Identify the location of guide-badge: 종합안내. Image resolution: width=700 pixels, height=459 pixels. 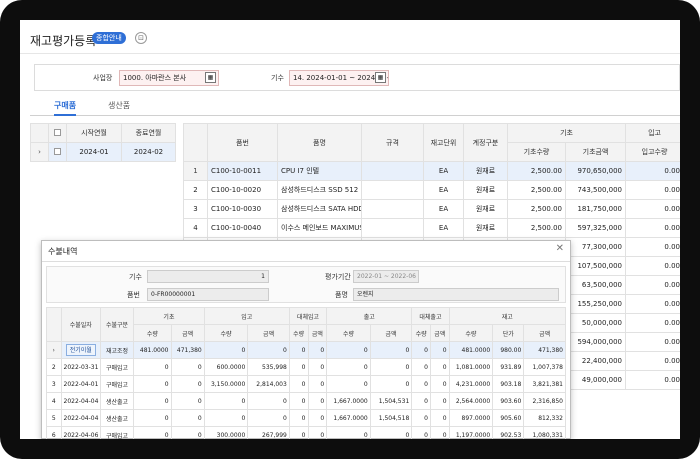
(109, 38).